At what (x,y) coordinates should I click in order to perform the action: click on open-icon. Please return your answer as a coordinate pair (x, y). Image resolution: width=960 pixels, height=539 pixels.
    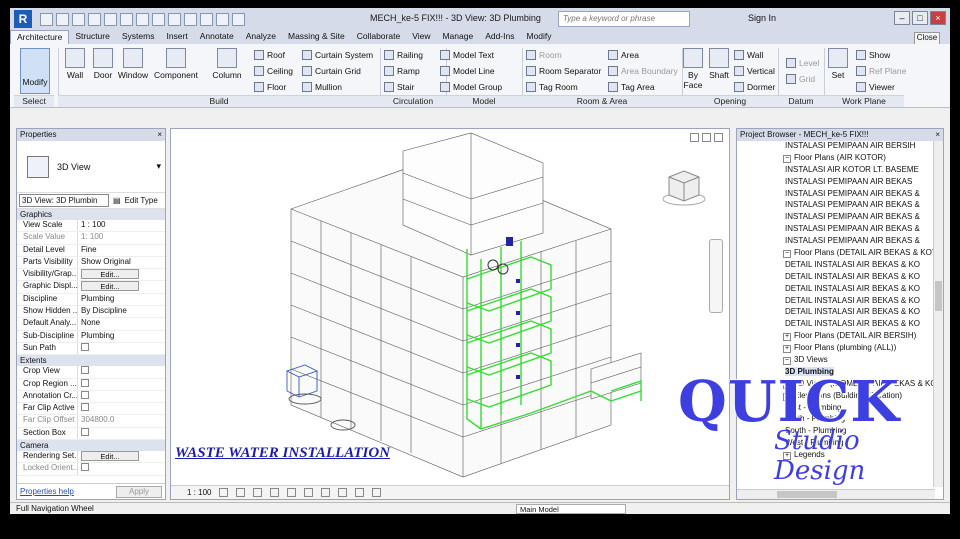
    Looking at the image, I should click on (46, 19).